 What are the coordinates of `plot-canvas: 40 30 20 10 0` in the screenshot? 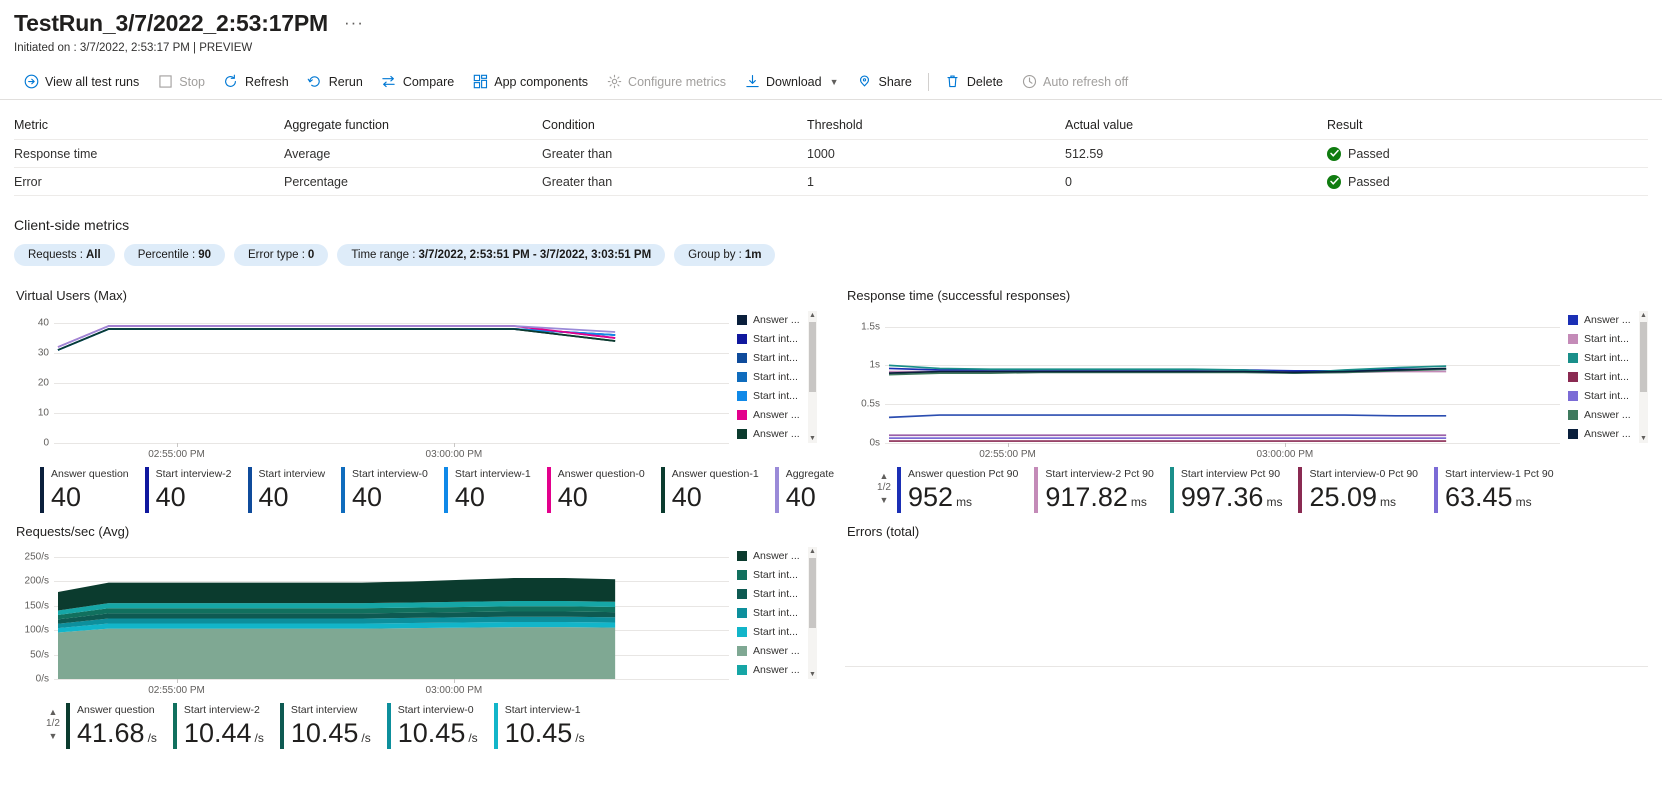 It's located at (383, 380).